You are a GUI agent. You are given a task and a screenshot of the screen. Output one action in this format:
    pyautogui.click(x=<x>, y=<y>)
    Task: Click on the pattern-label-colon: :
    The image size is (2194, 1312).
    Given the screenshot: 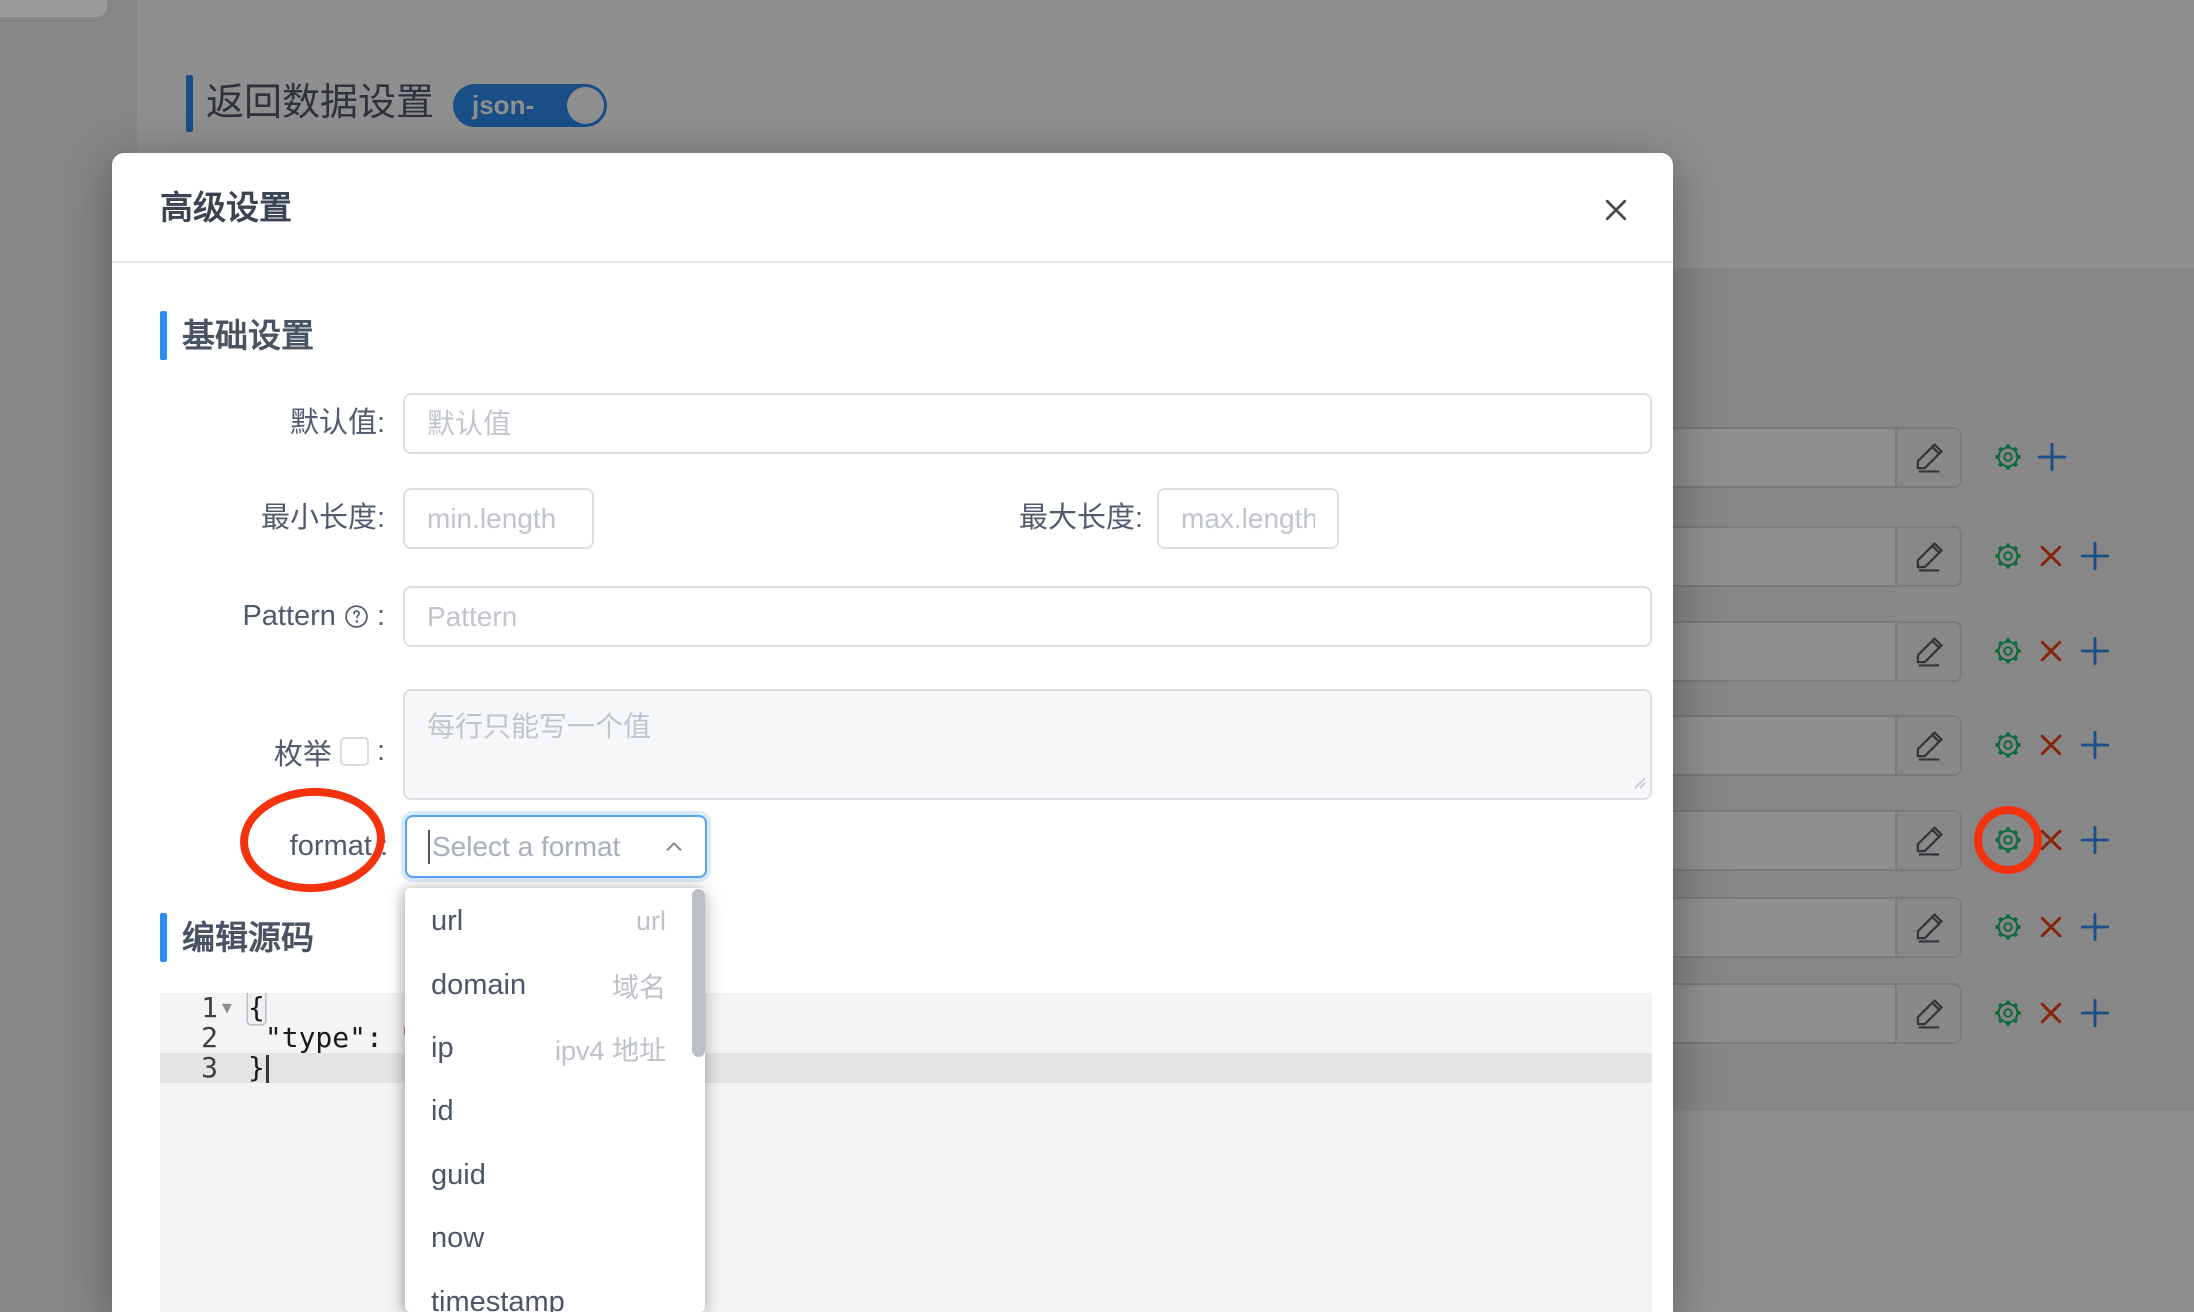 What is the action you would take?
    pyautogui.click(x=380, y=616)
    